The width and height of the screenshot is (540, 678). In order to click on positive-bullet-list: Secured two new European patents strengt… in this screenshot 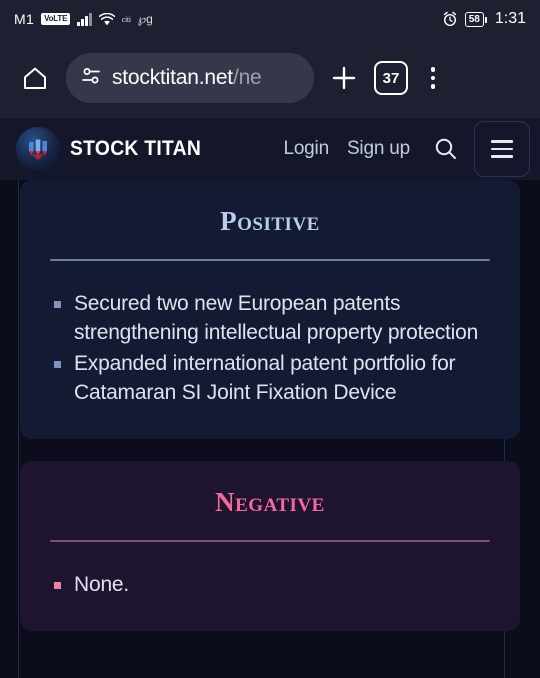, I will do `click(270, 348)`.